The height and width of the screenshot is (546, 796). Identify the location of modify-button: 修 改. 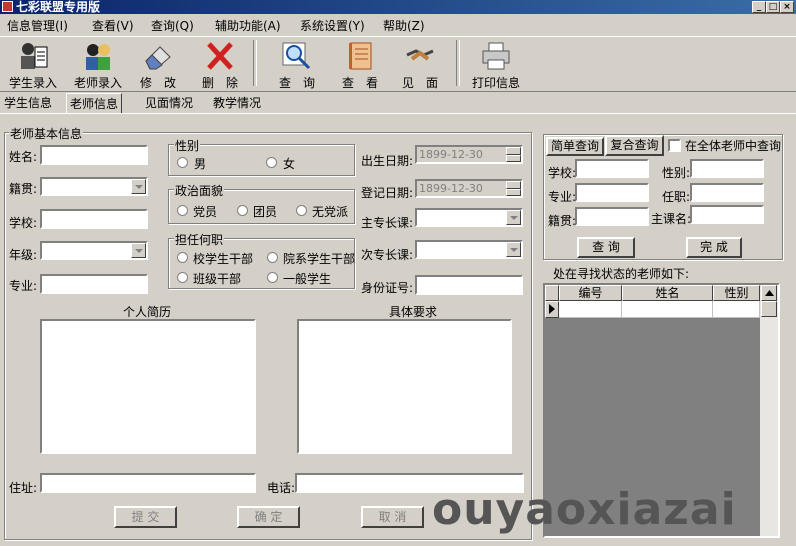
(158, 64).